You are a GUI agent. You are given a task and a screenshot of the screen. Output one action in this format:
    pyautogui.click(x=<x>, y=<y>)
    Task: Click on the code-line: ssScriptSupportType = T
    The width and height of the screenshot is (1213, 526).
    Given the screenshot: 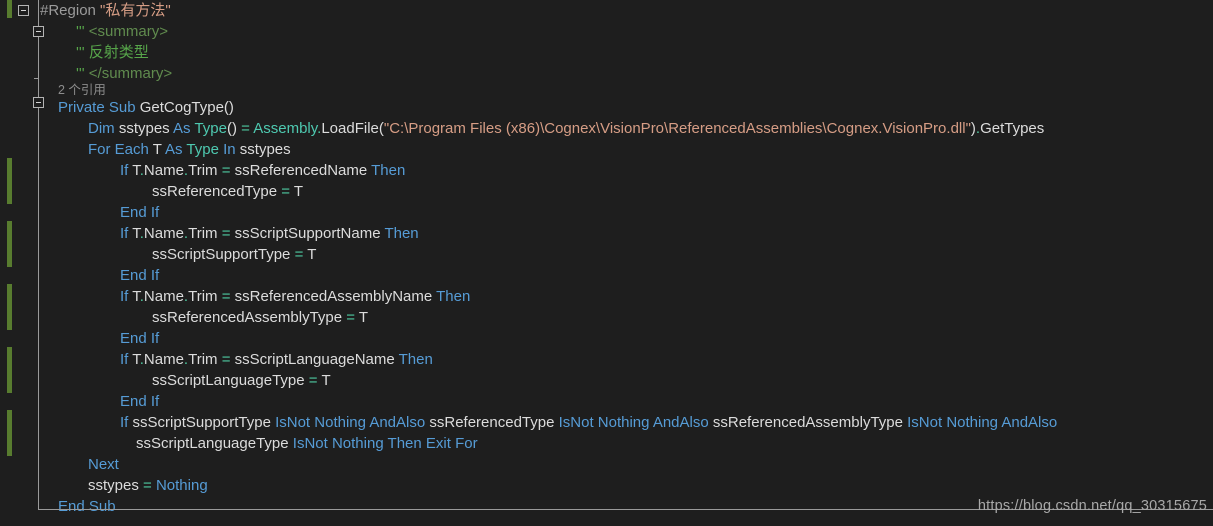 What is the action you would take?
    pyautogui.click(x=158, y=254)
    